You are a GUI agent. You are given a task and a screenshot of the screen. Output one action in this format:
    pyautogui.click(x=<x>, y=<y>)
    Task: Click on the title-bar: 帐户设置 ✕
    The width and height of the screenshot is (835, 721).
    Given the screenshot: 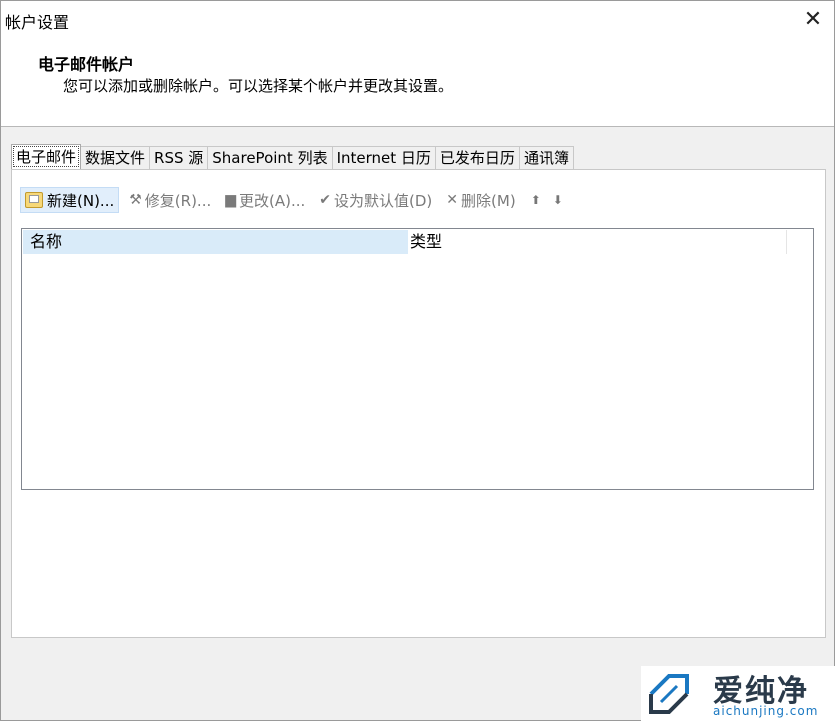 What is the action you would take?
    pyautogui.click(x=417, y=20)
    